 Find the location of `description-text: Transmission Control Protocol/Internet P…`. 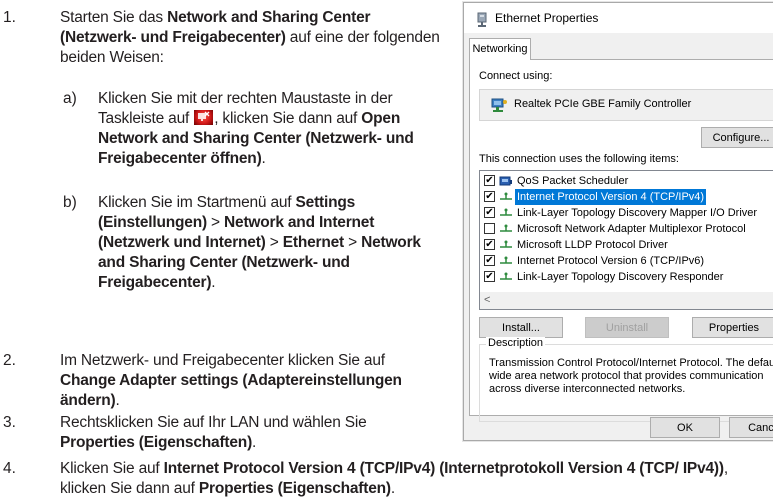

description-text: Transmission Control Protocol/Internet P… is located at coordinates (631, 376).